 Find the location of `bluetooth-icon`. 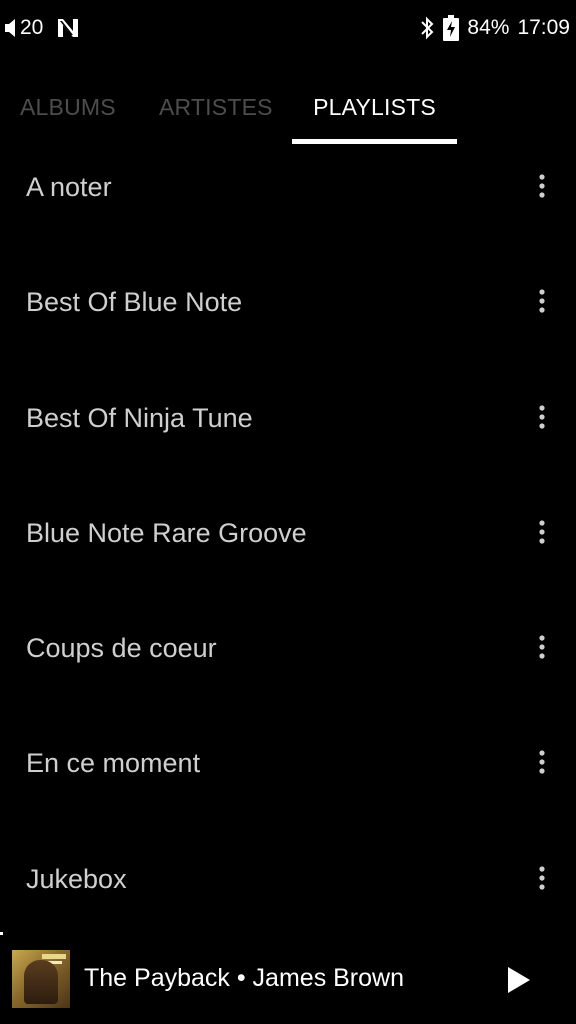

bluetooth-icon is located at coordinates (427, 28).